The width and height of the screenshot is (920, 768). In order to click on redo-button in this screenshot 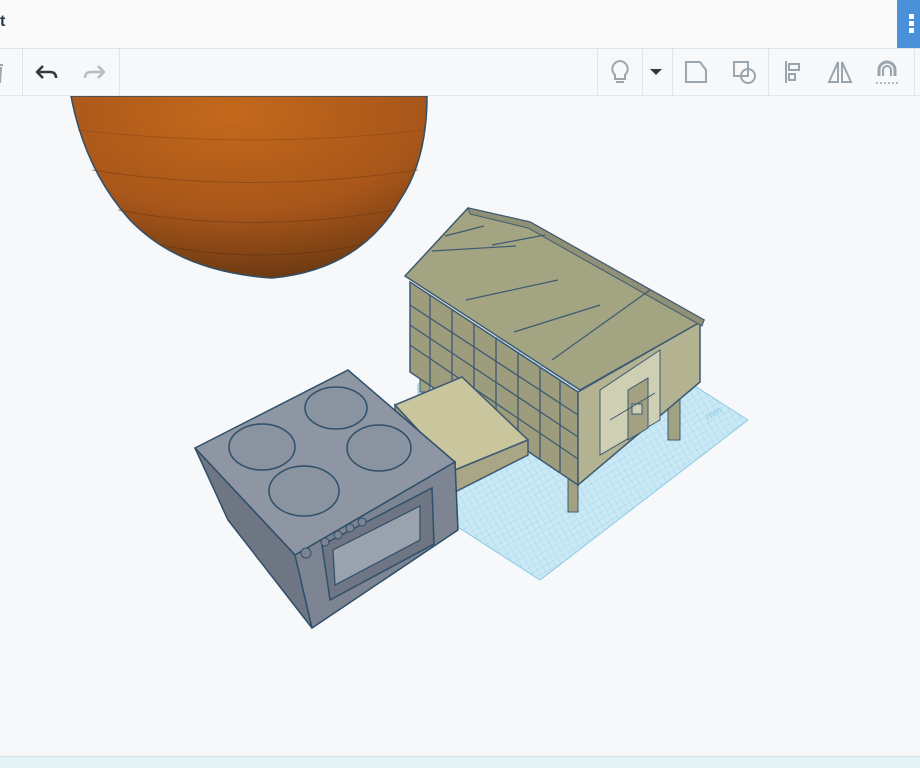, I will do `click(94, 72)`.